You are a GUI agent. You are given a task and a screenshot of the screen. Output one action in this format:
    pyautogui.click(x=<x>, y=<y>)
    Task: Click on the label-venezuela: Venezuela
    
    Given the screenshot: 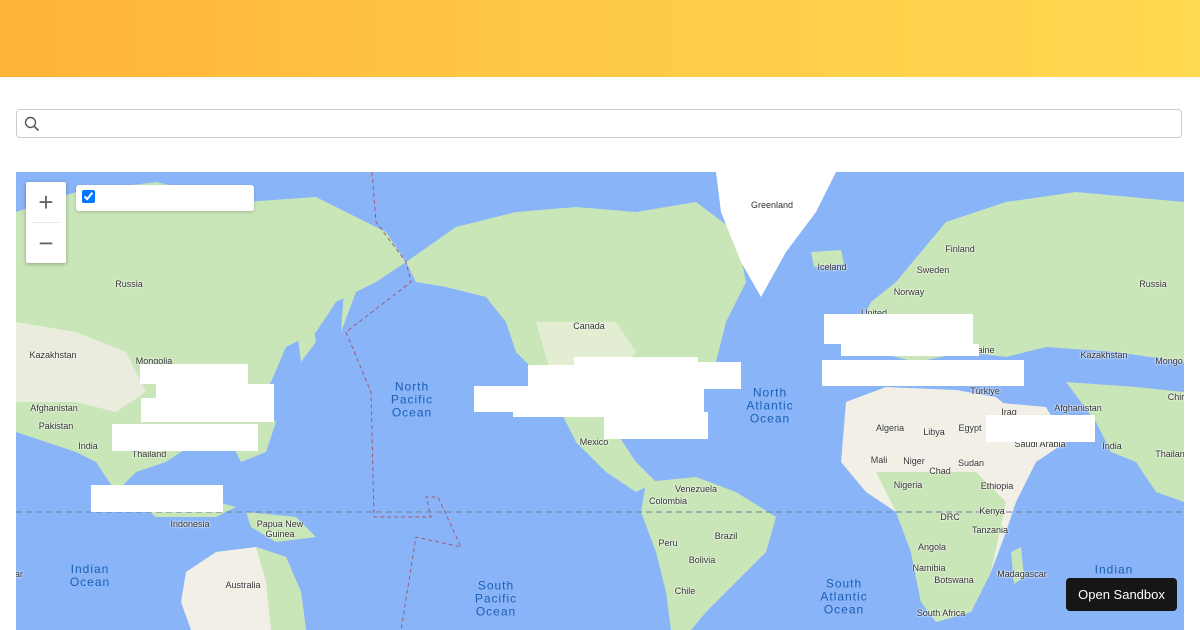 What is the action you would take?
    pyautogui.click(x=696, y=489)
    